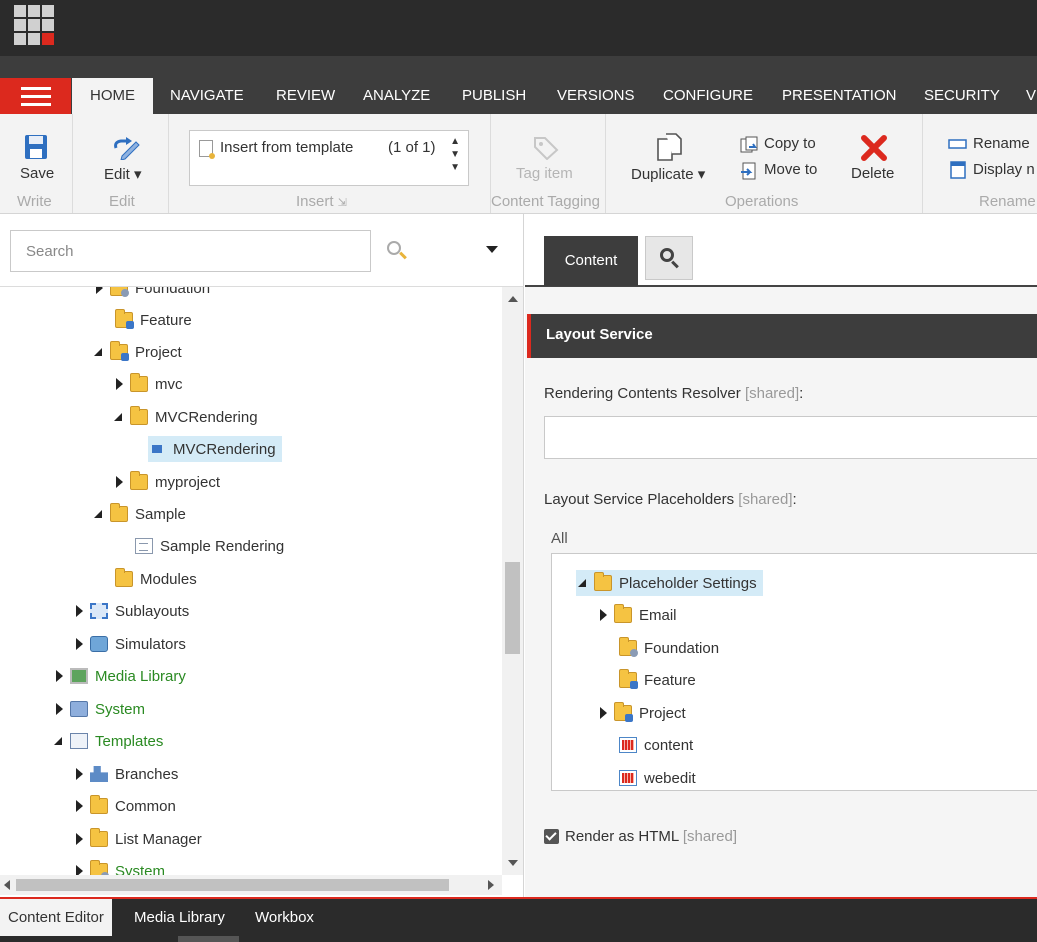 This screenshot has height=942, width=1037. Describe the element at coordinates (647, 745) in the screenshot. I see `placeholder-tree-item: content` at that location.